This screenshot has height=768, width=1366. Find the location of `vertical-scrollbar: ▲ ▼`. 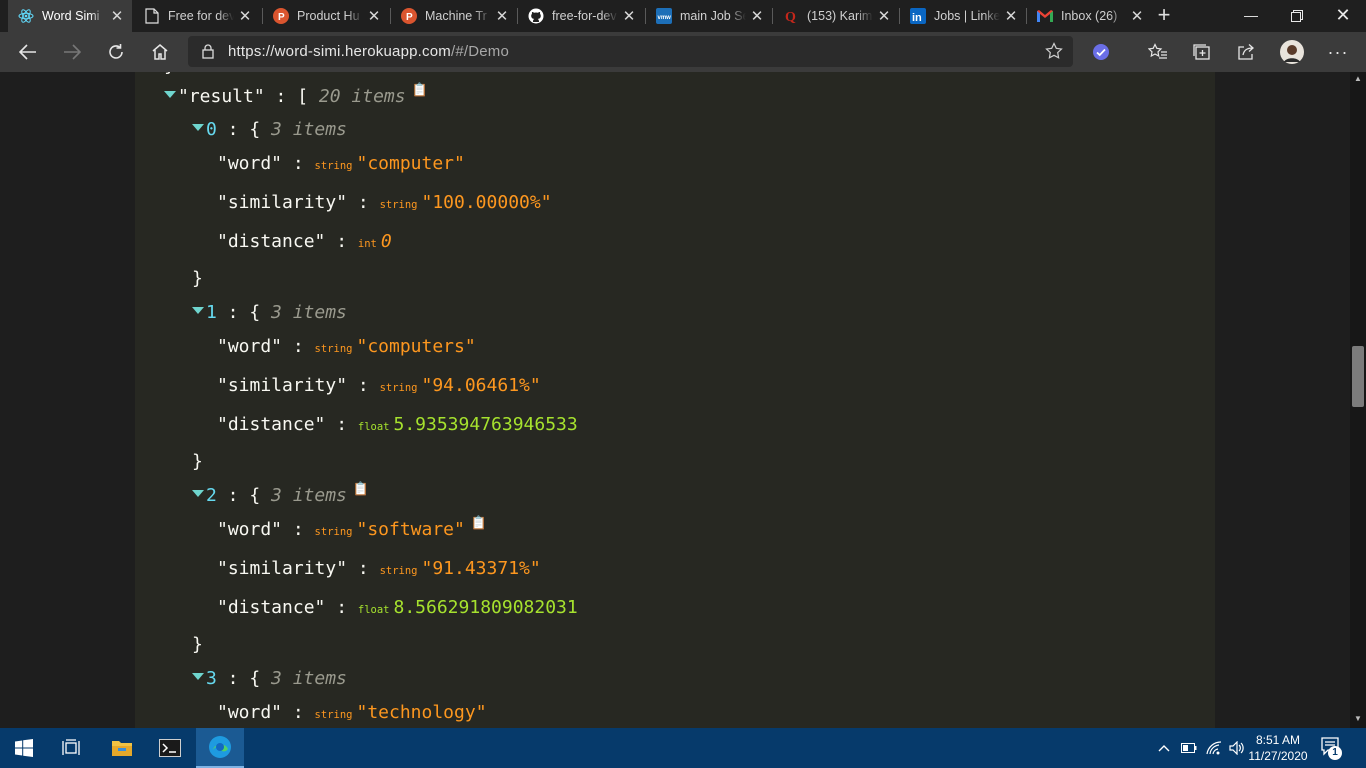

vertical-scrollbar: ▲ ▼ is located at coordinates (1358, 400).